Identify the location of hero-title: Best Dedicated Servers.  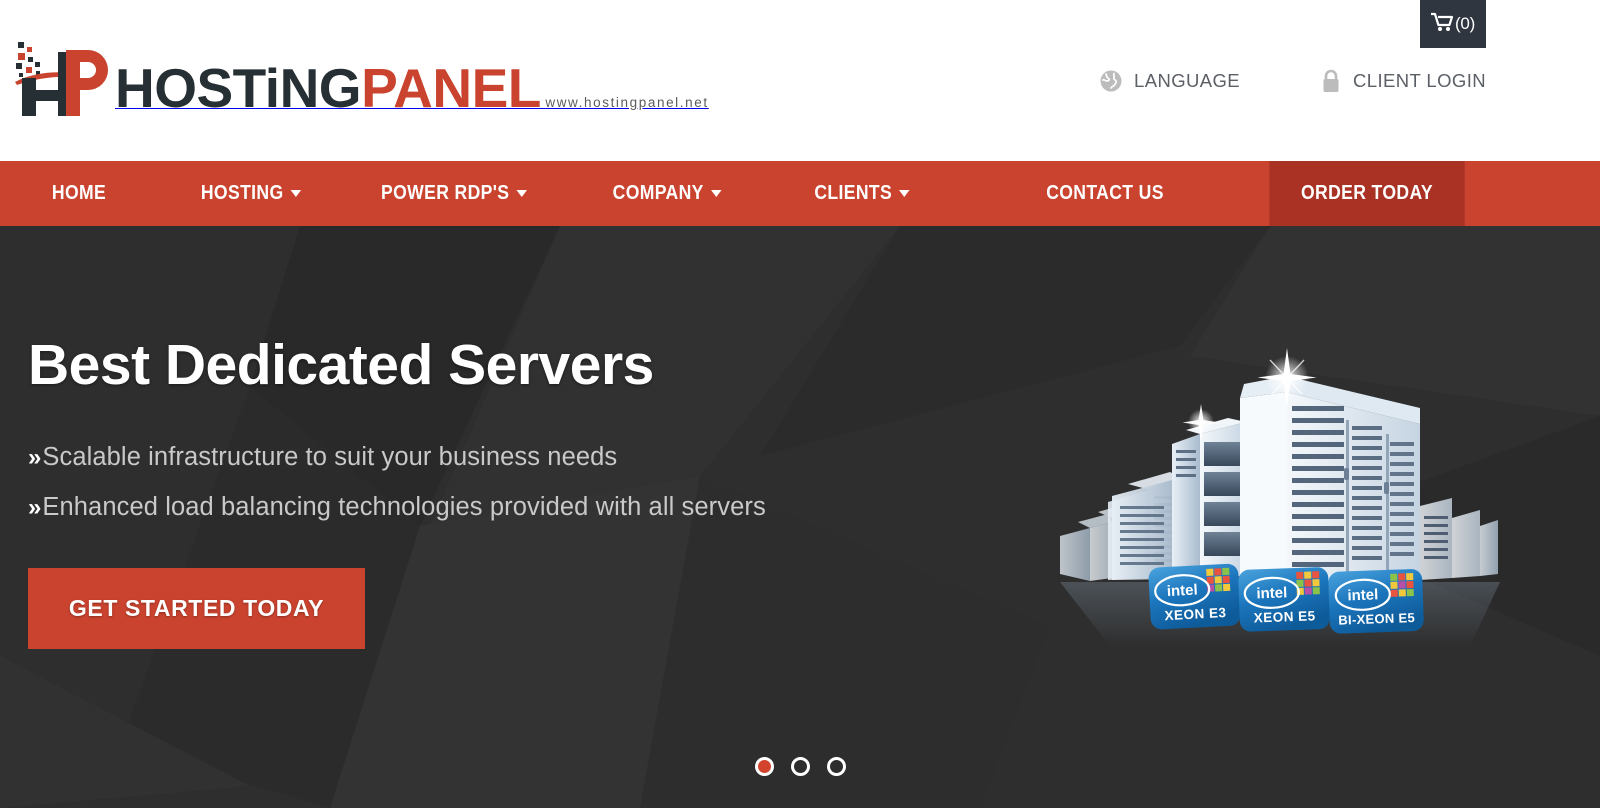
(341, 365).